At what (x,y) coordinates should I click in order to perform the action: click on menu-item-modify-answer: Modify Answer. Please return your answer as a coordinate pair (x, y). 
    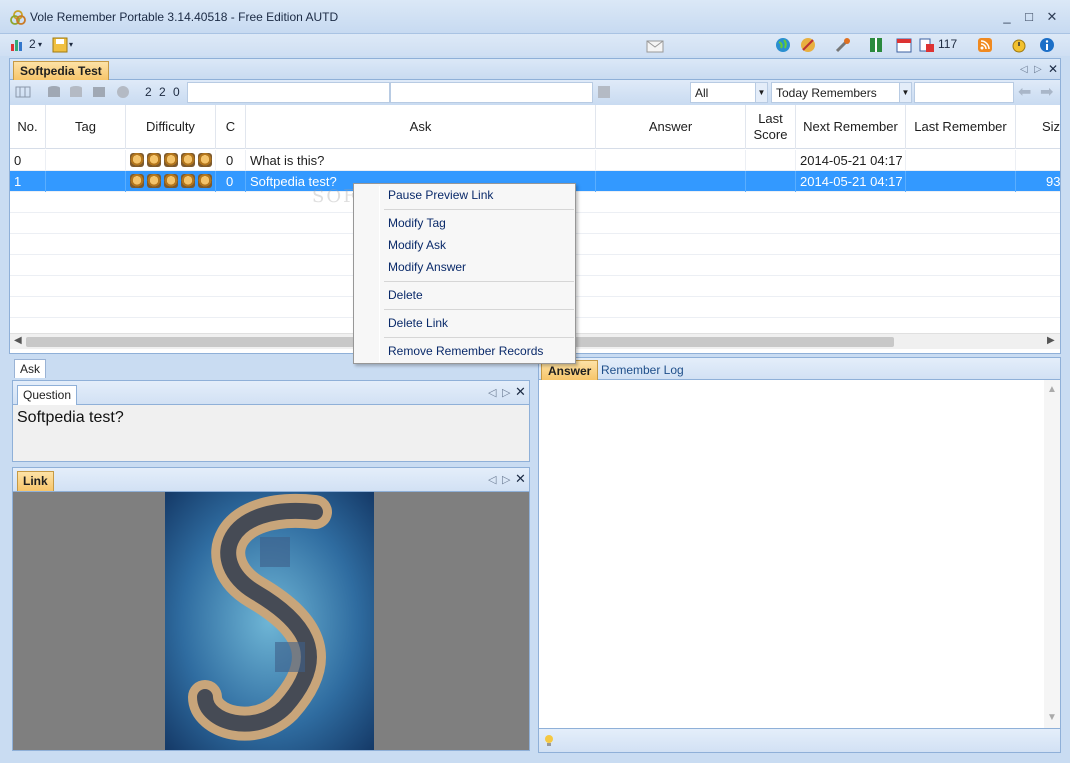
    Looking at the image, I should click on (464, 267).